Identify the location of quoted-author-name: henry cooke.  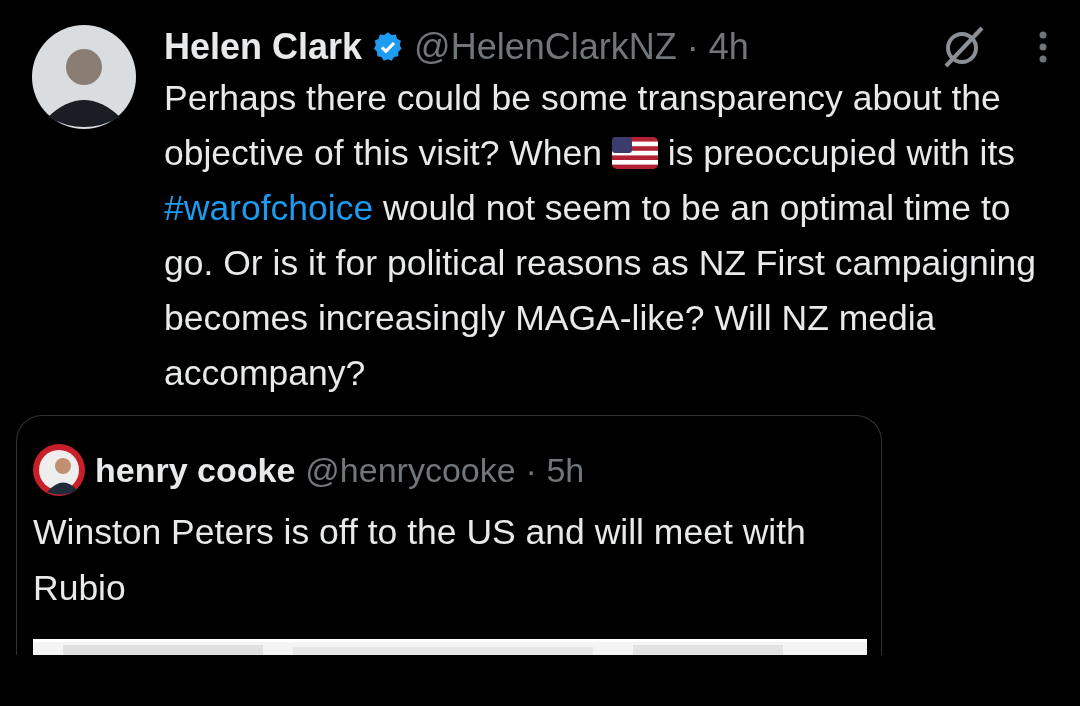
(195, 470).